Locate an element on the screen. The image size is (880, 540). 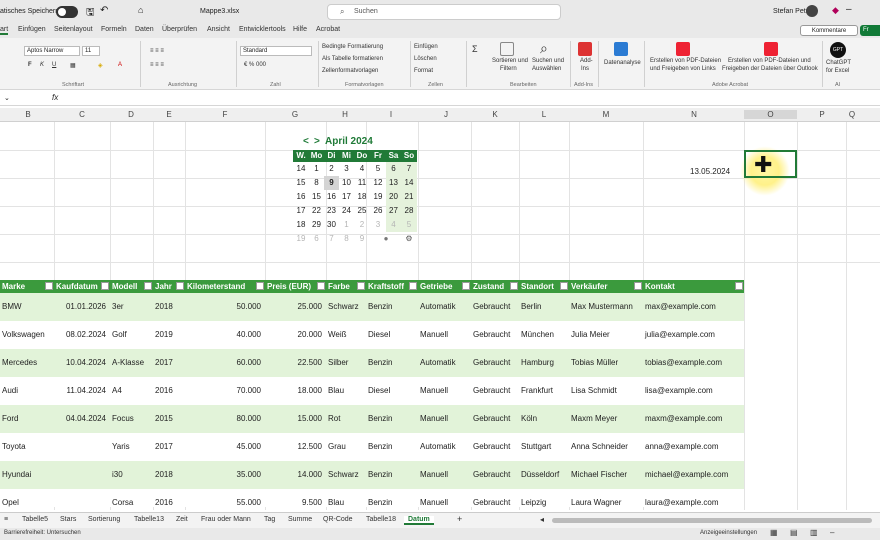
find-label-1: Suchen und is located at coordinates (548, 61).